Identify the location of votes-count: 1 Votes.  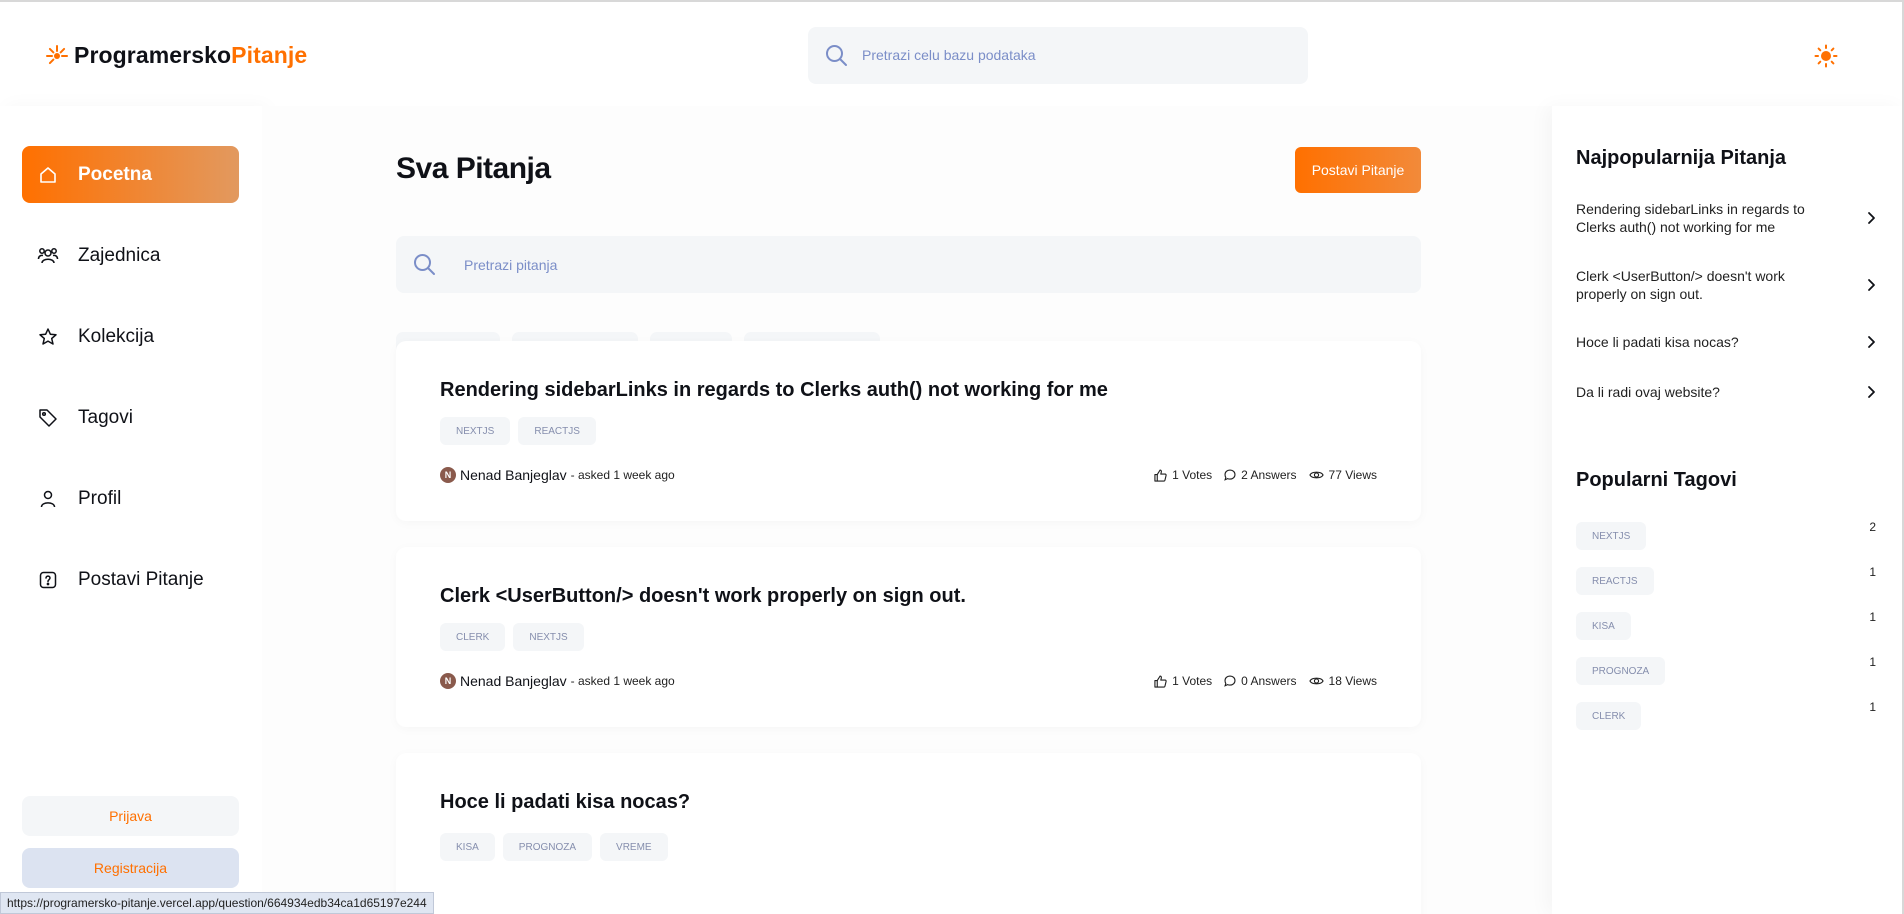
(1192, 681).